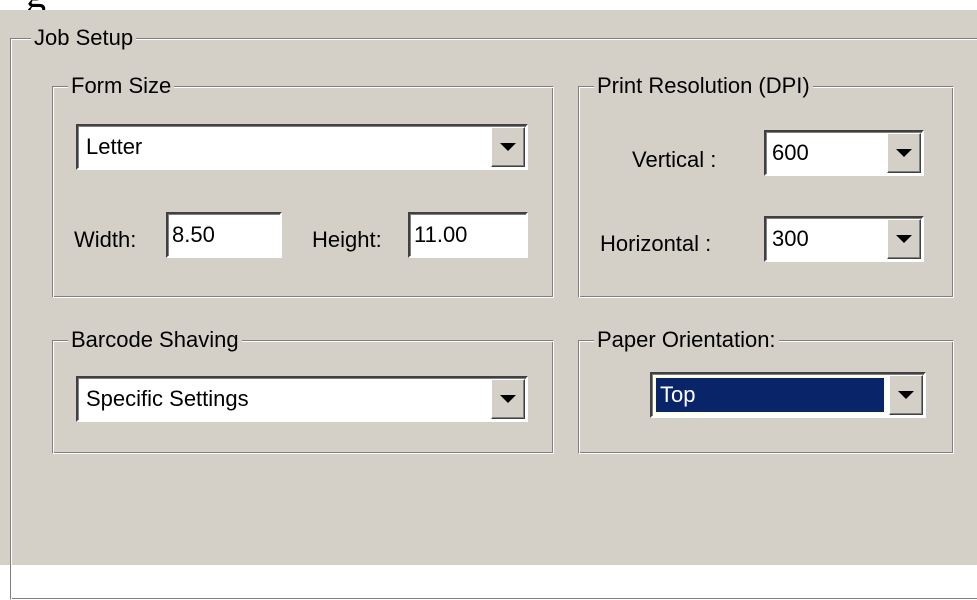 The width and height of the screenshot is (977, 600). What do you see at coordinates (155, 340) in the screenshot?
I see `barcode-shaving-title: Barcode Shaving` at bounding box center [155, 340].